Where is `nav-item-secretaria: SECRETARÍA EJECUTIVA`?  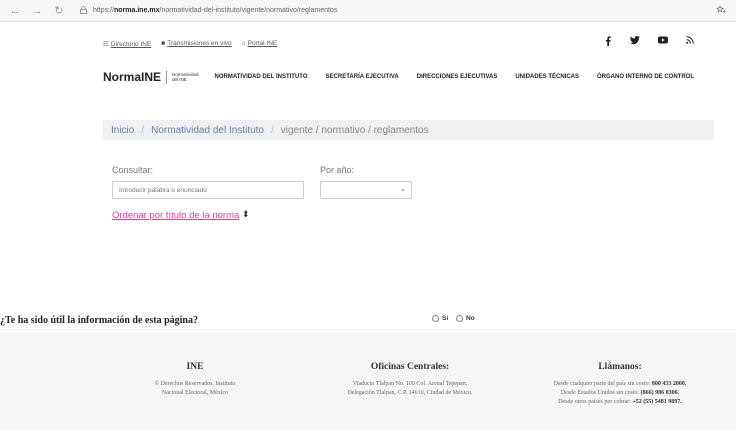 nav-item-secretaria: SECRETARÍA EJECUTIVA is located at coordinates (362, 77).